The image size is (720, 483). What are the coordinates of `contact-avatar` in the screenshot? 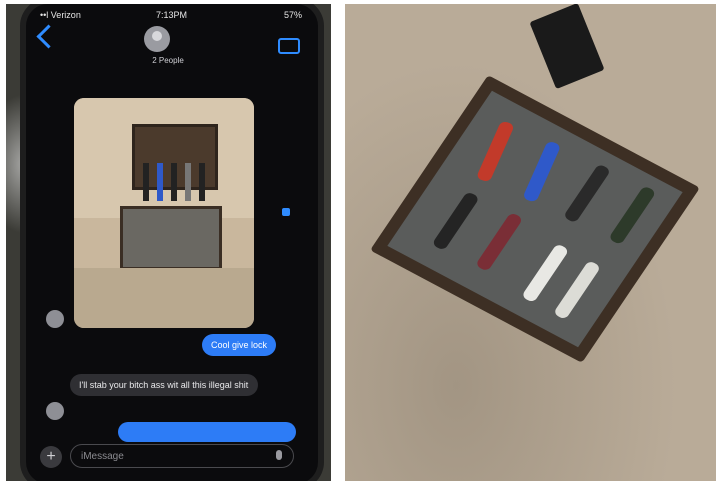 It's located at (157, 39).